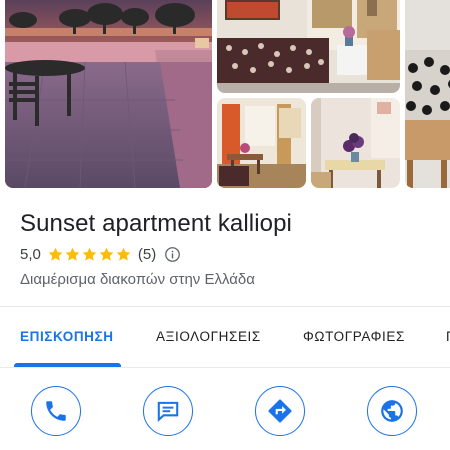 The height and width of the screenshot is (450, 450). What do you see at coordinates (225, 418) in the screenshot?
I see `action-buttons` at bounding box center [225, 418].